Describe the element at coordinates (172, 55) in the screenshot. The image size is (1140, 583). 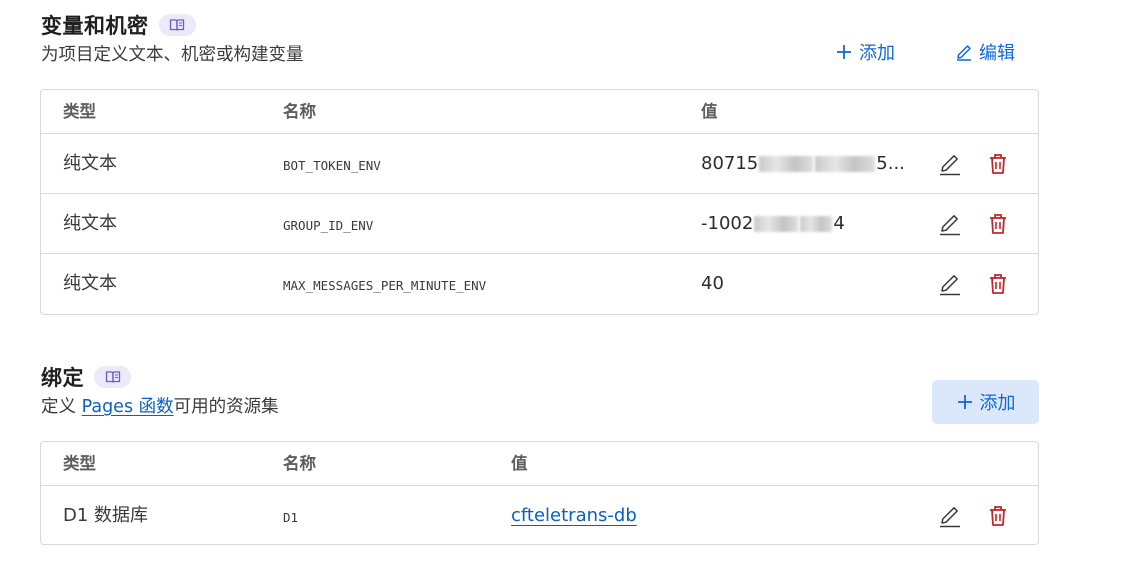
I see `env-section-description: 为项目定义文本、机密或构建变量` at that location.